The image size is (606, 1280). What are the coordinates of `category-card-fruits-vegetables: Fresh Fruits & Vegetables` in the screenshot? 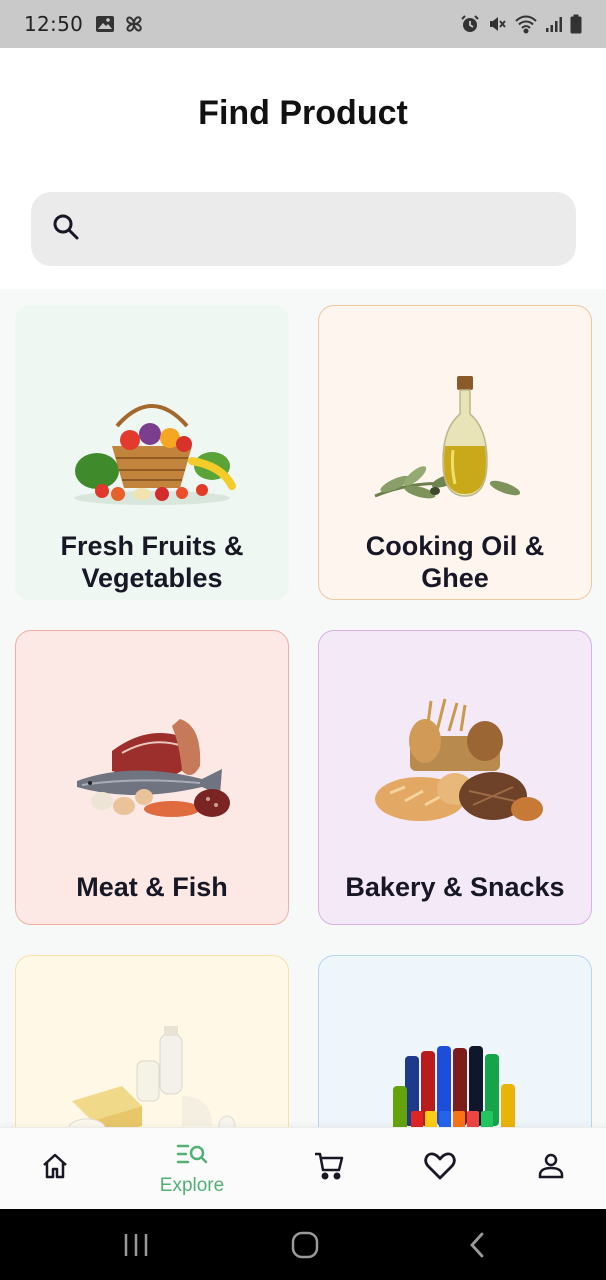 It's located at (152, 452).